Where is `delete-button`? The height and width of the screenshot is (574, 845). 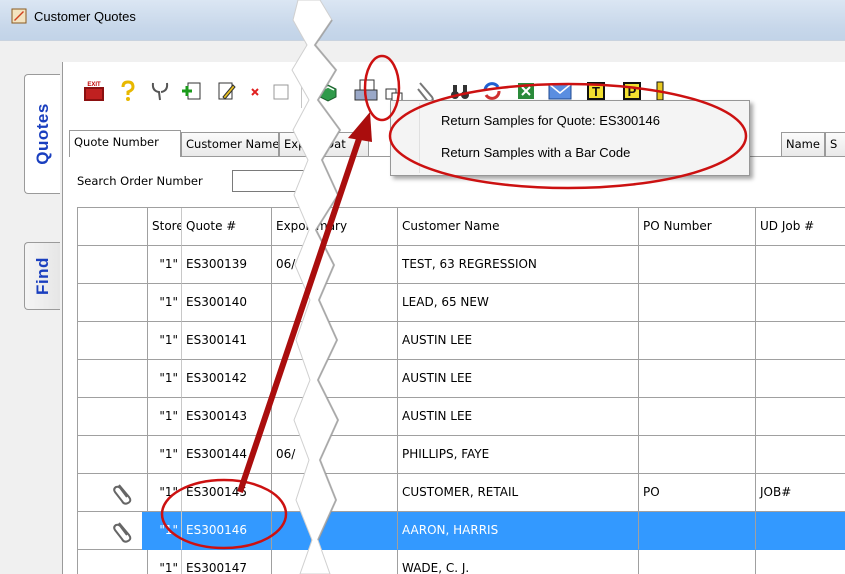
delete-button is located at coordinates (258, 91).